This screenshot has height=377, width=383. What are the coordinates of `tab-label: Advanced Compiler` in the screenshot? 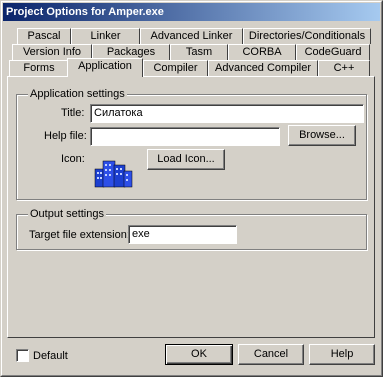 It's located at (263, 68).